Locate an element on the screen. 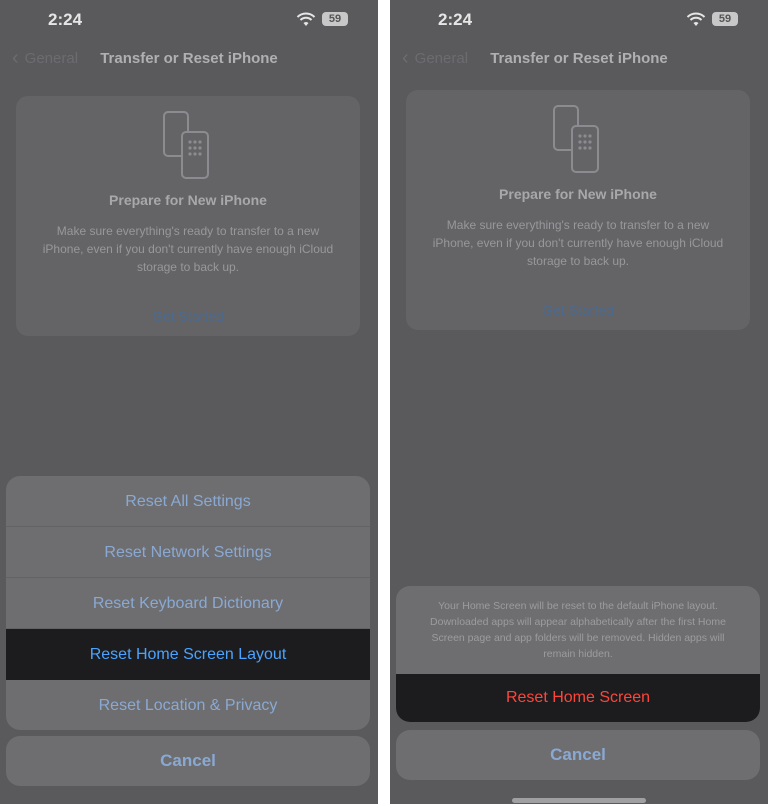 This screenshot has height=804, width=768. reset-network-settings-option: Reset Network Settings is located at coordinates (188, 552).